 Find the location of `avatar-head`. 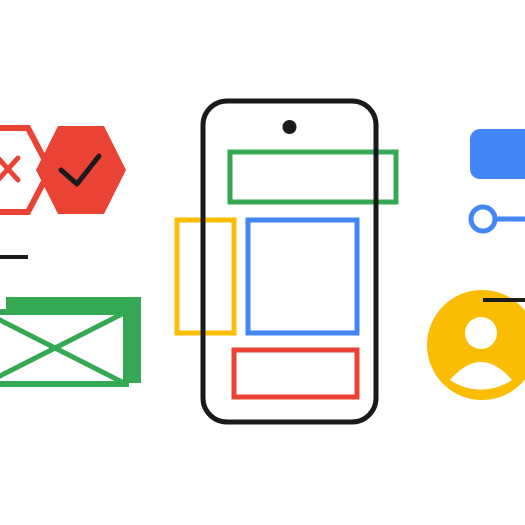

avatar-head is located at coordinates (481, 333).